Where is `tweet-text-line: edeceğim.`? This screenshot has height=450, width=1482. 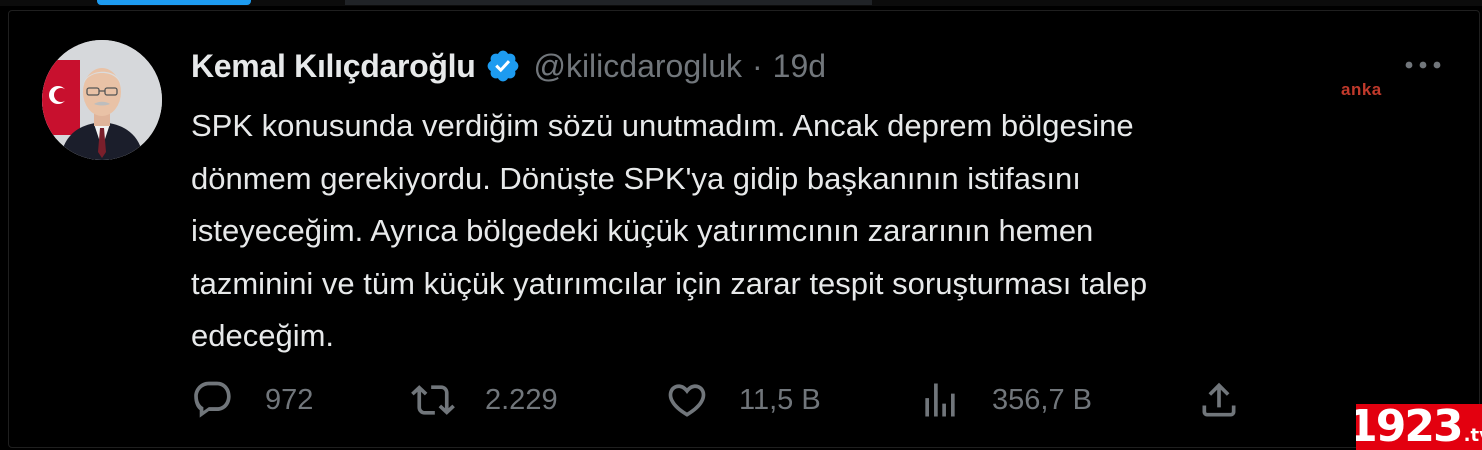
tweet-text-line: edeceğim. is located at coordinates (263, 335).